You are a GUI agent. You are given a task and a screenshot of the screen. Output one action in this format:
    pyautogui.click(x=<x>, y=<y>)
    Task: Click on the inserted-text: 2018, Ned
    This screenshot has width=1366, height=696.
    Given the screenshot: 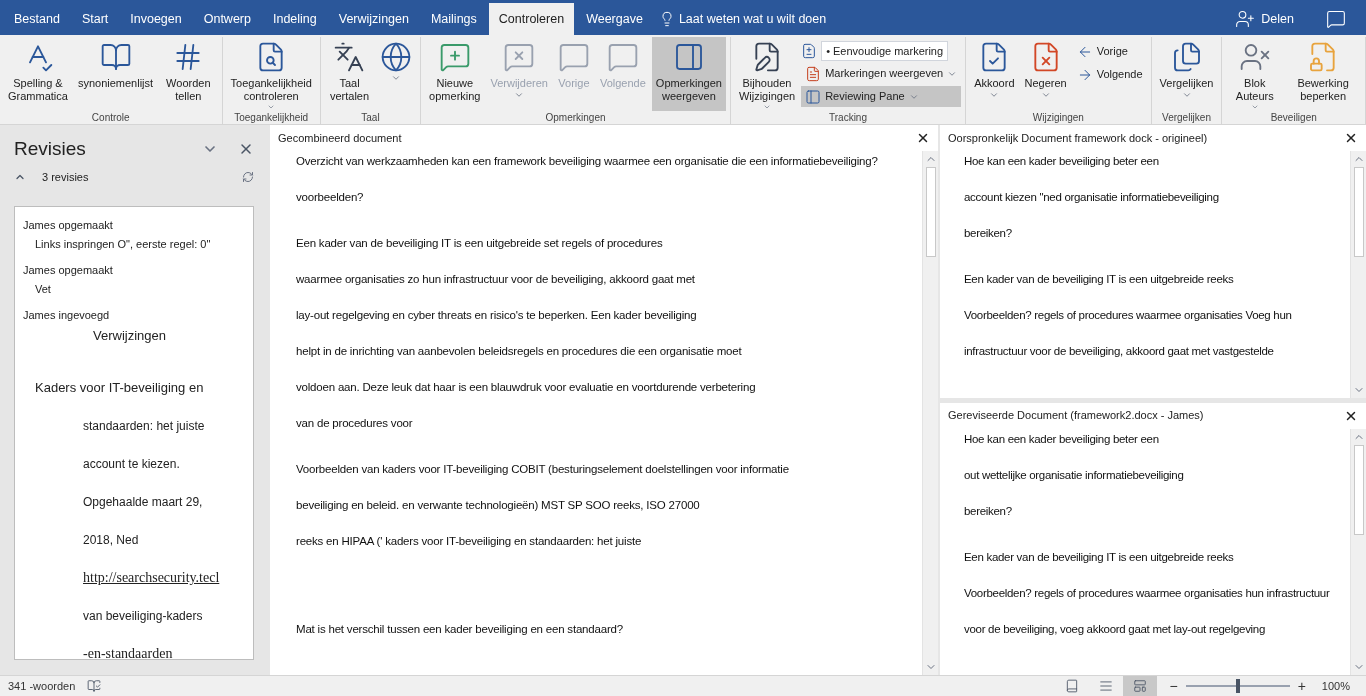 What is the action you would take?
    pyautogui.click(x=111, y=540)
    